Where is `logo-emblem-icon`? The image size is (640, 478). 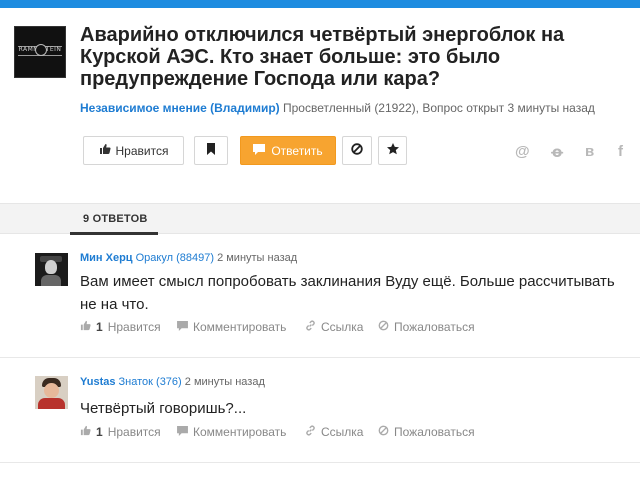
logo-emblem-icon is located at coordinates (41, 50).